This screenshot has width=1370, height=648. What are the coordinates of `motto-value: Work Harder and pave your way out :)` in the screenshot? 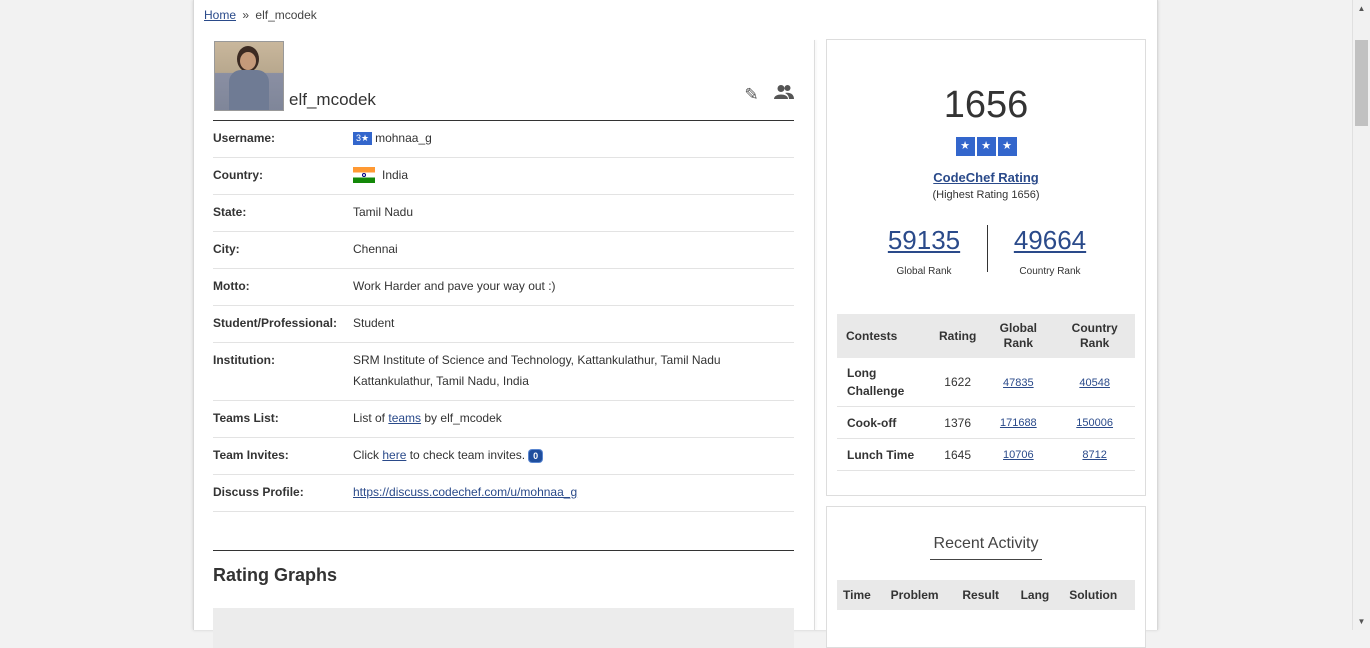 It's located at (573, 287).